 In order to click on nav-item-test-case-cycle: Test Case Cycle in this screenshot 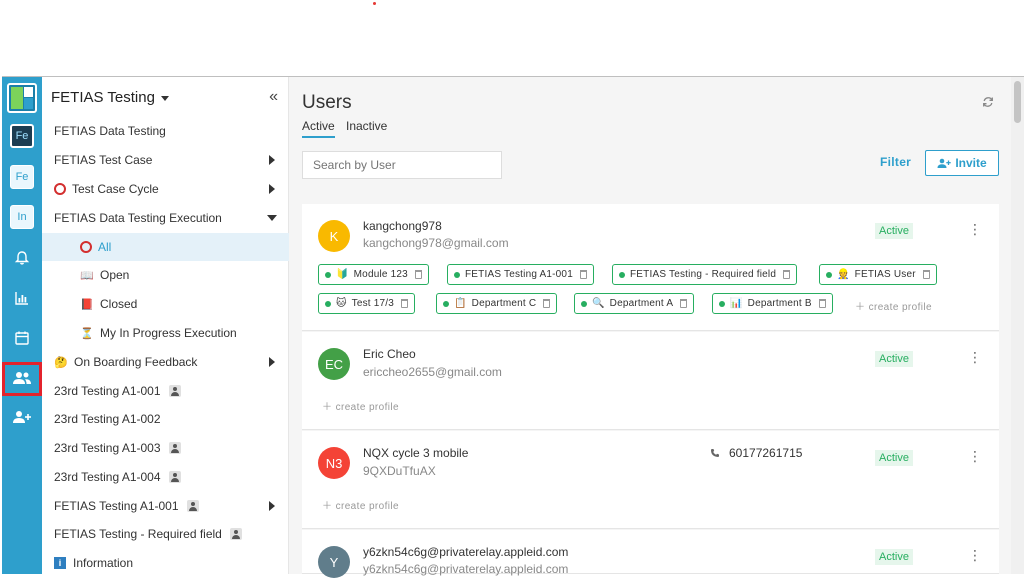, I will do `click(165, 189)`.